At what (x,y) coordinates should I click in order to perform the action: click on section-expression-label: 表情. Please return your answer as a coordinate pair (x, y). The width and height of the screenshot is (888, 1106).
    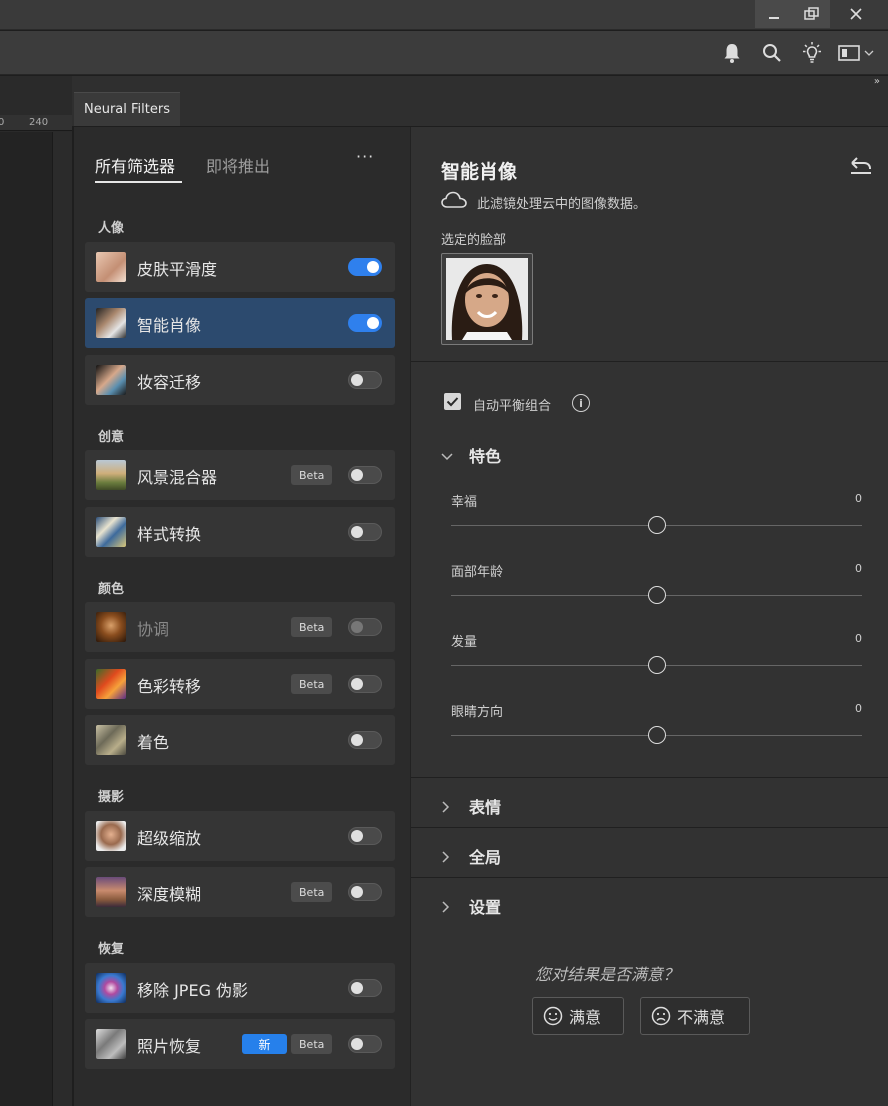
    Looking at the image, I should click on (485, 807).